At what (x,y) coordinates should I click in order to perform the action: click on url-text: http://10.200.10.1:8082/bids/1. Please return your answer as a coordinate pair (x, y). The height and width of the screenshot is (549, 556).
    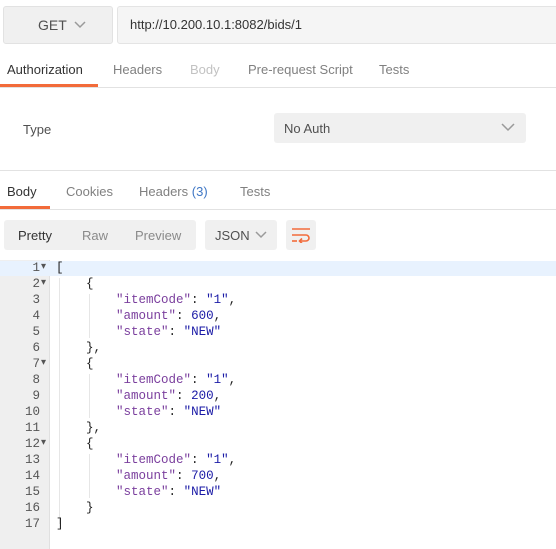
    Looking at the image, I should click on (216, 24).